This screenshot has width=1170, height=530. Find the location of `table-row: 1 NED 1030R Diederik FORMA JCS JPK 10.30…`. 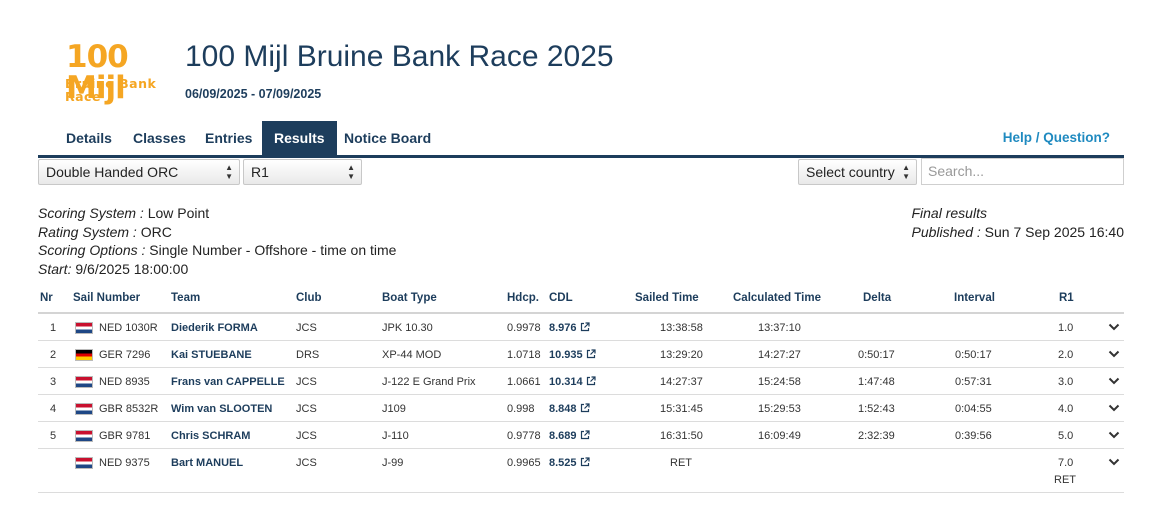

table-row: 1 NED 1030R Diederik FORMA JCS JPK 10.30… is located at coordinates (581, 327).